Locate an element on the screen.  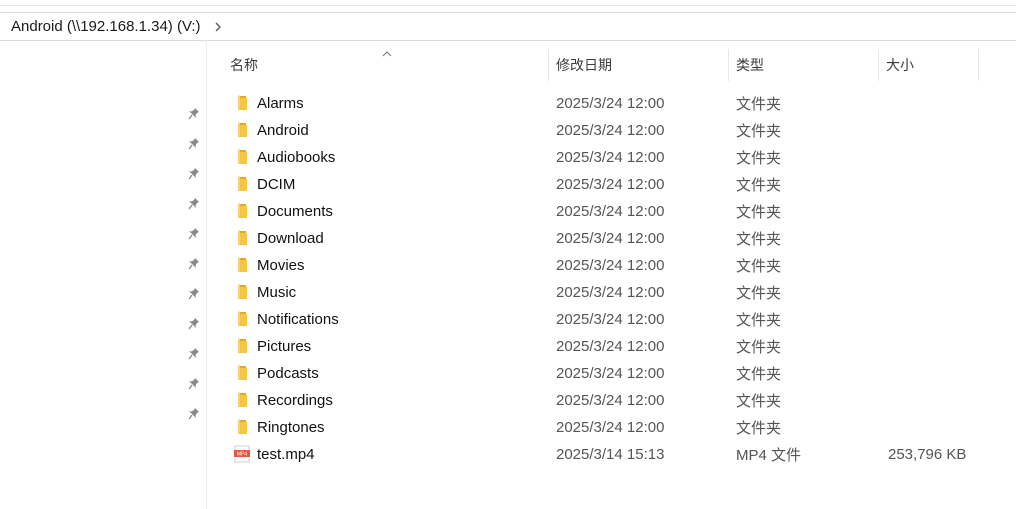
file-name: Audiobooks is located at coordinates (296, 157).